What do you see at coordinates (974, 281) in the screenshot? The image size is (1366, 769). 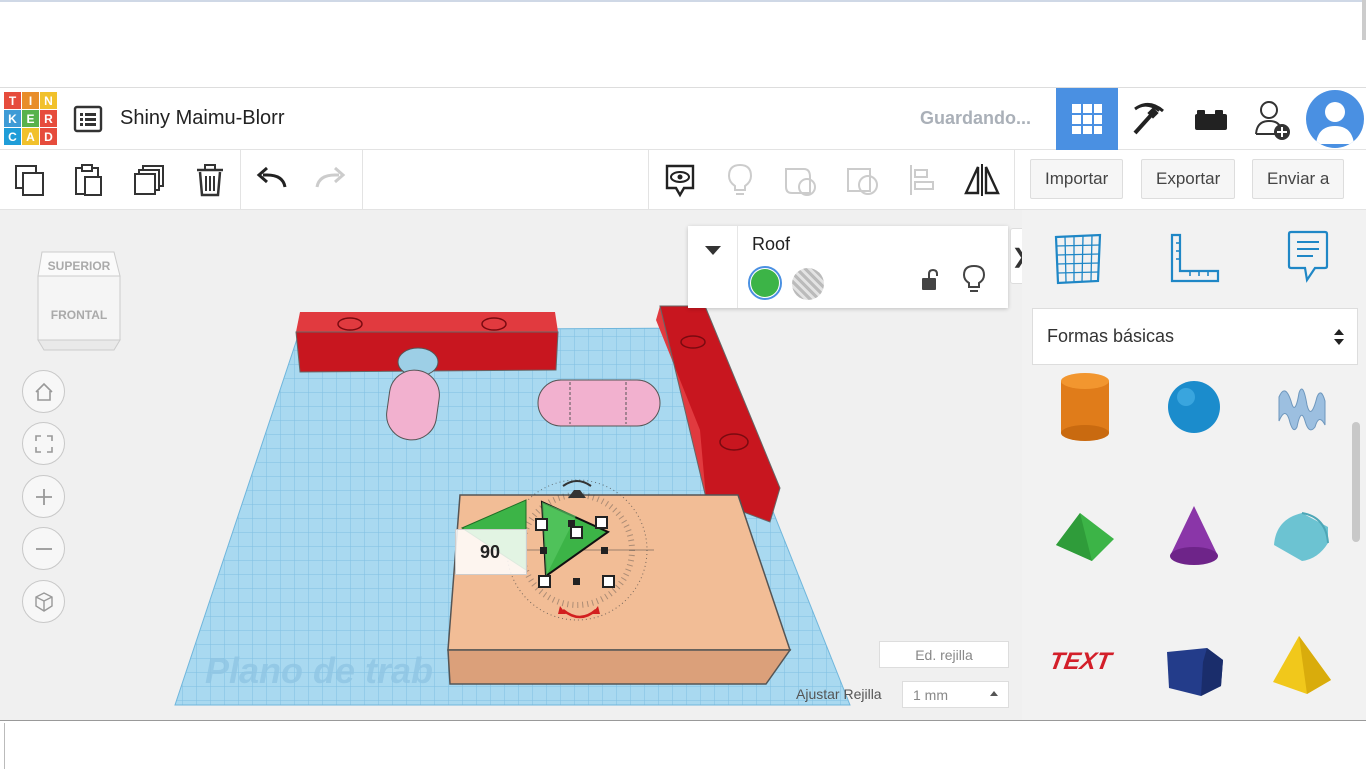 I see `hide-shape-button` at bounding box center [974, 281].